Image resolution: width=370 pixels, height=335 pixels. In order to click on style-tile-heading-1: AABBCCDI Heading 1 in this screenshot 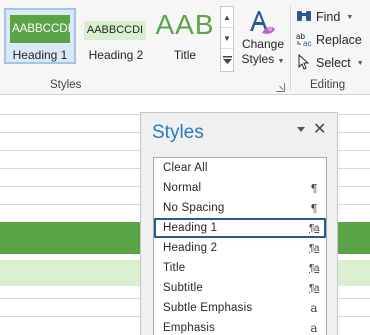, I will do `click(40, 36)`.